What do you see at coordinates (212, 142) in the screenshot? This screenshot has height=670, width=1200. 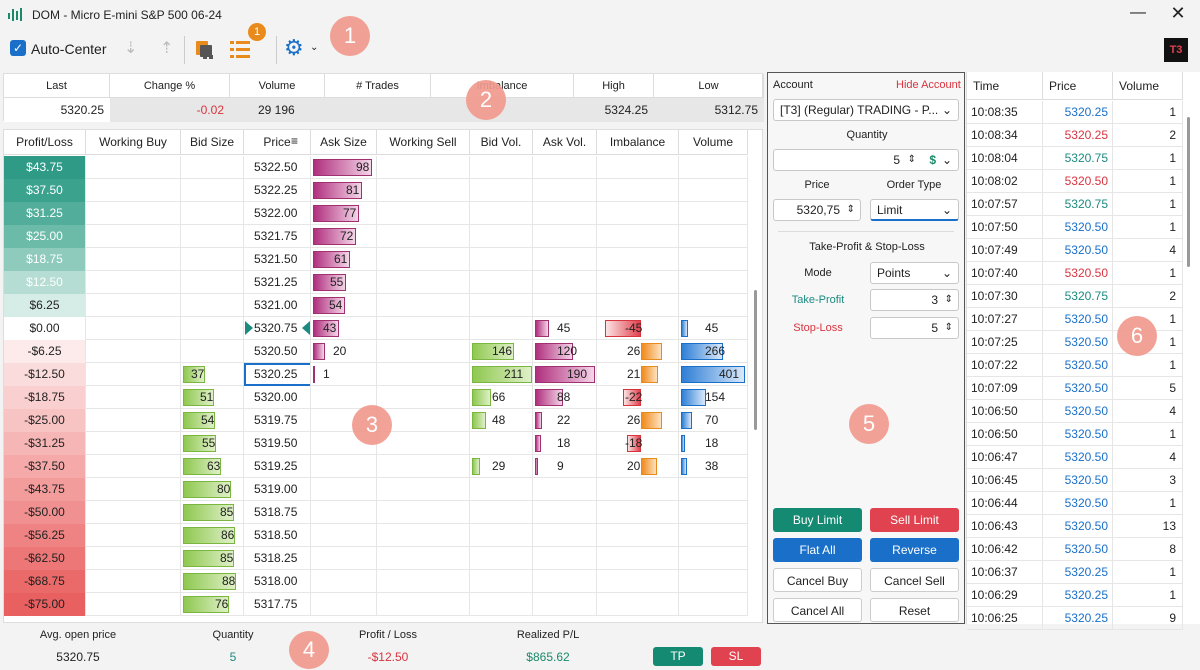 I see `column-header: Bid Size` at bounding box center [212, 142].